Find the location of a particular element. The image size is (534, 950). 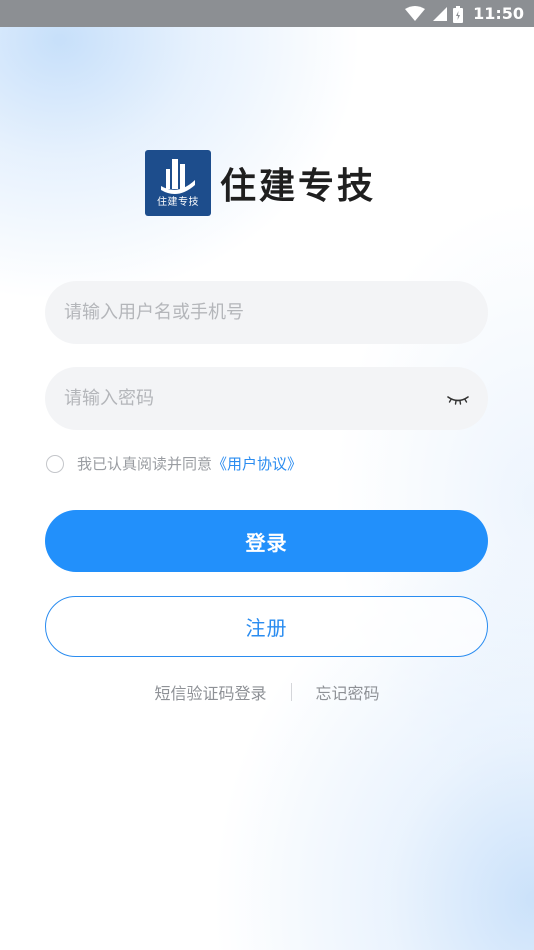

eye-closed-icon is located at coordinates (458, 399).